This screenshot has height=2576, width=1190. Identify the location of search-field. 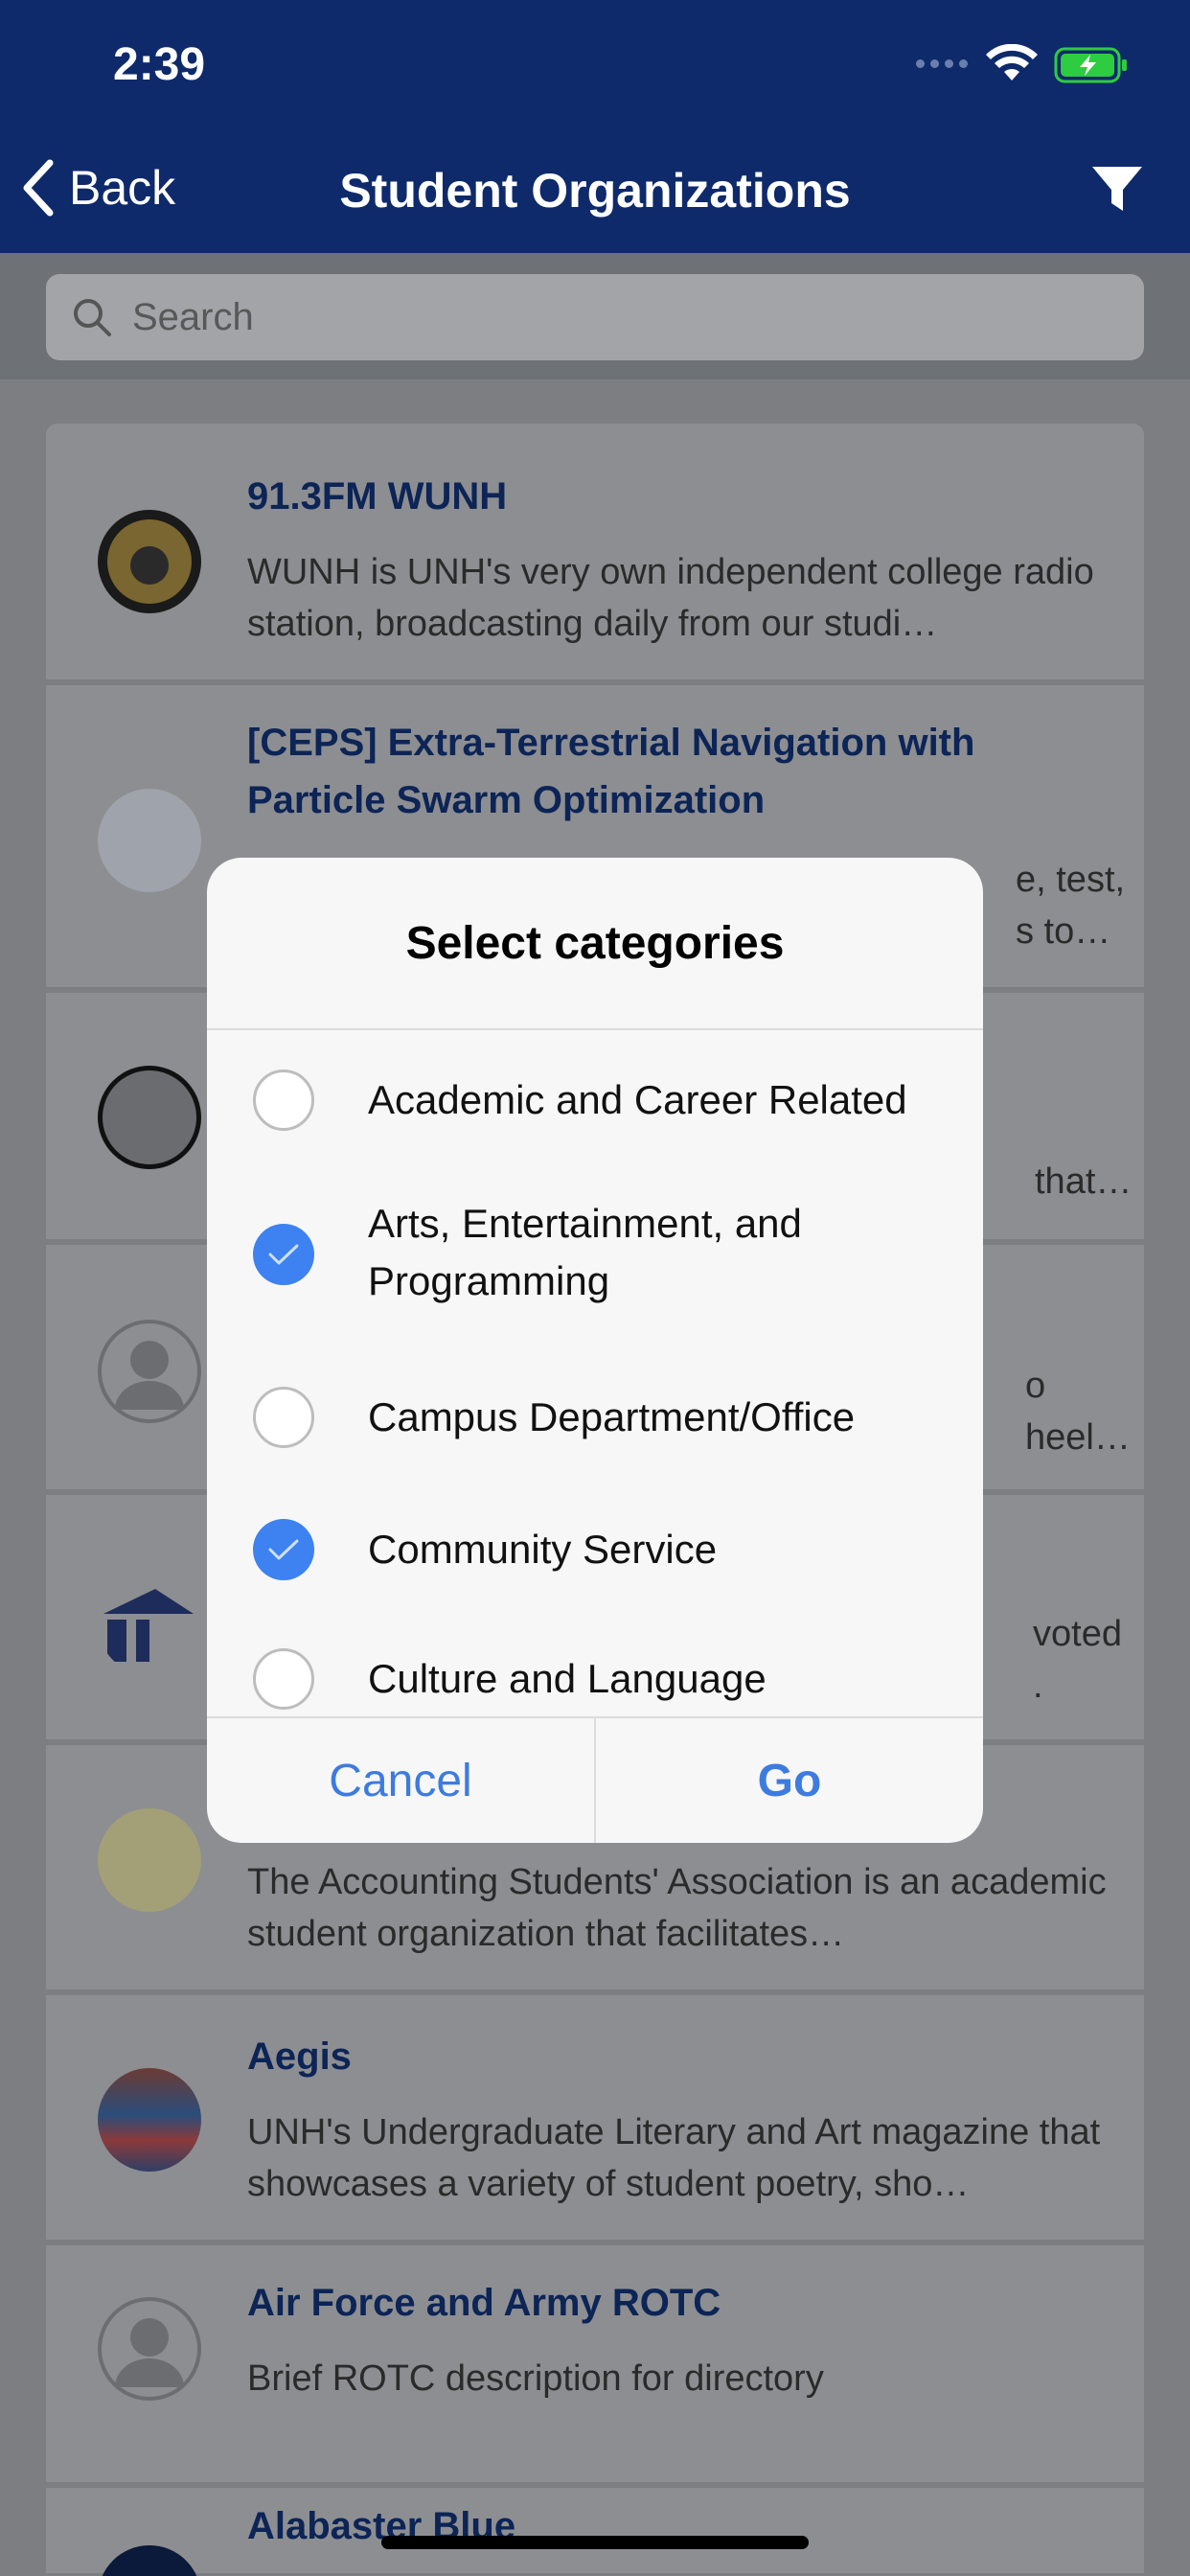
(595, 317).